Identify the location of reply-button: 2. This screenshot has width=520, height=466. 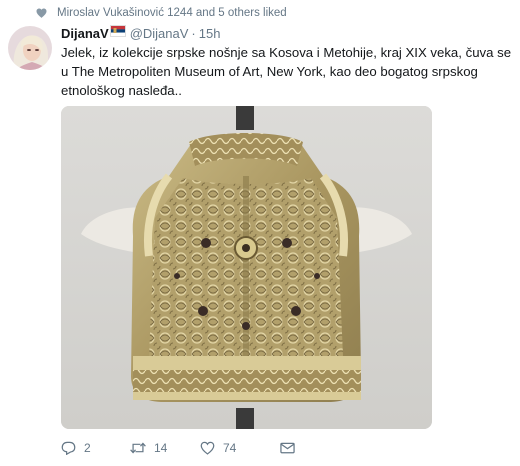
(95, 448).